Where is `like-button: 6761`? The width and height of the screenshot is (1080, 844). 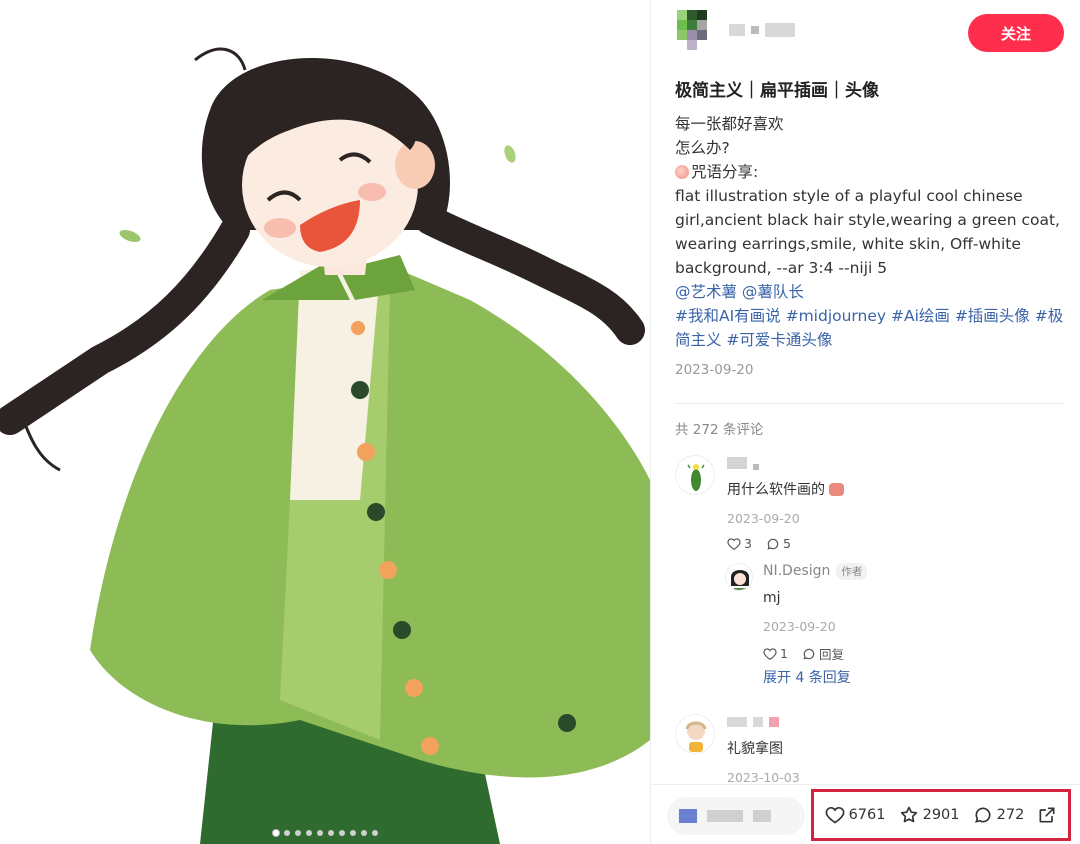 like-button: 6761 is located at coordinates (855, 815).